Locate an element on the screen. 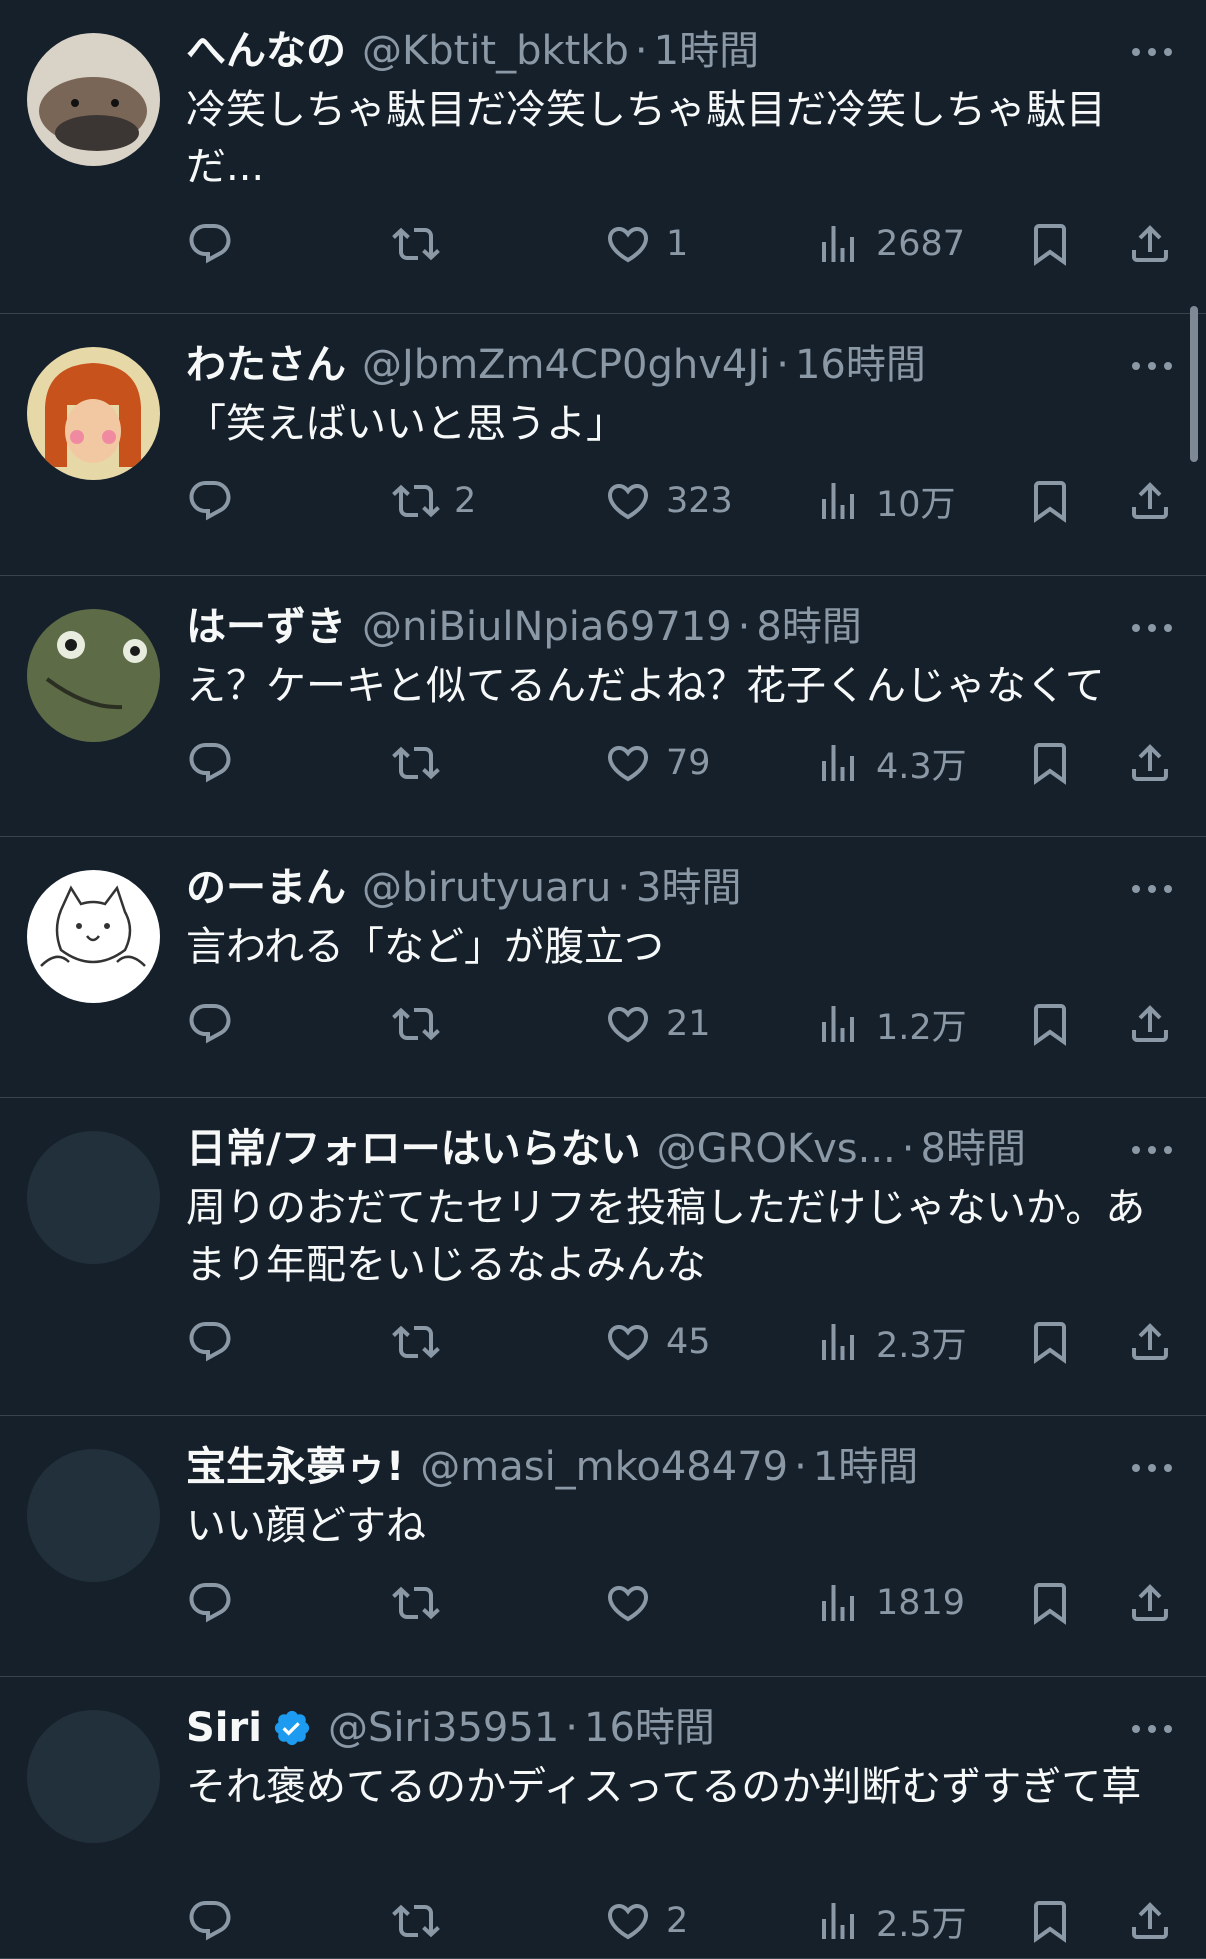 The width and height of the screenshot is (1206, 1959). display-name: Siri is located at coordinates (224, 1728).